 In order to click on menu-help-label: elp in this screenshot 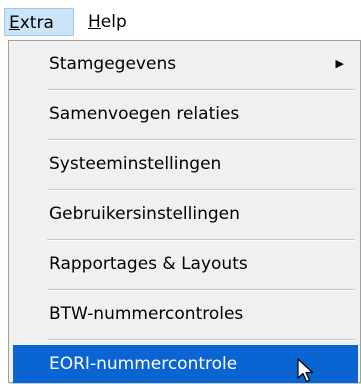, I will do `click(113, 22)`.